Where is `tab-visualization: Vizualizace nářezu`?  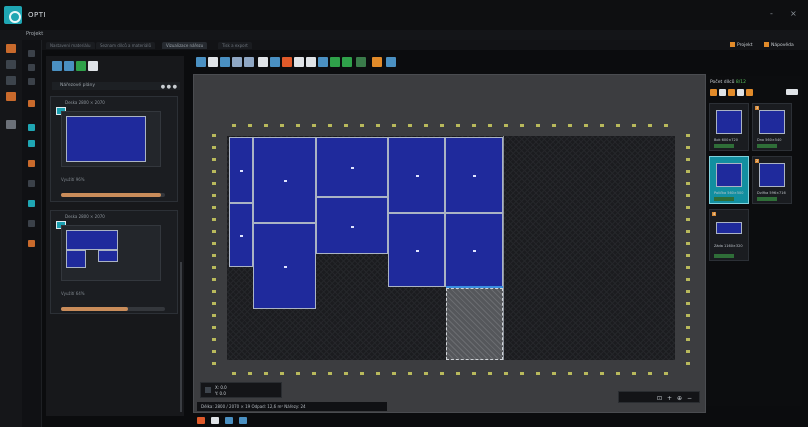 tab-visualization: Vizualizace nářezu is located at coordinates (185, 45).